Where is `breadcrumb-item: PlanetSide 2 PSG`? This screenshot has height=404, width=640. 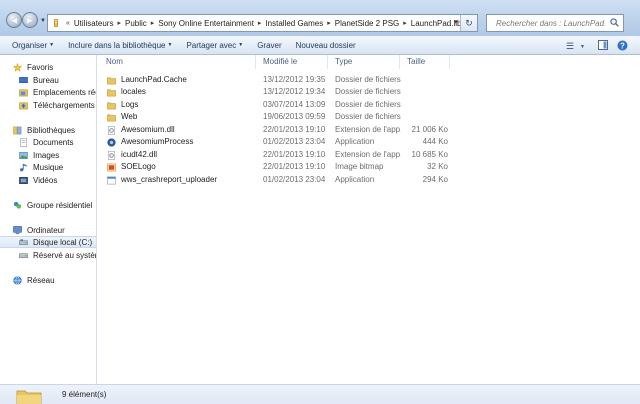
breadcrumb-item: PlanetSide 2 PSG is located at coordinates (367, 23).